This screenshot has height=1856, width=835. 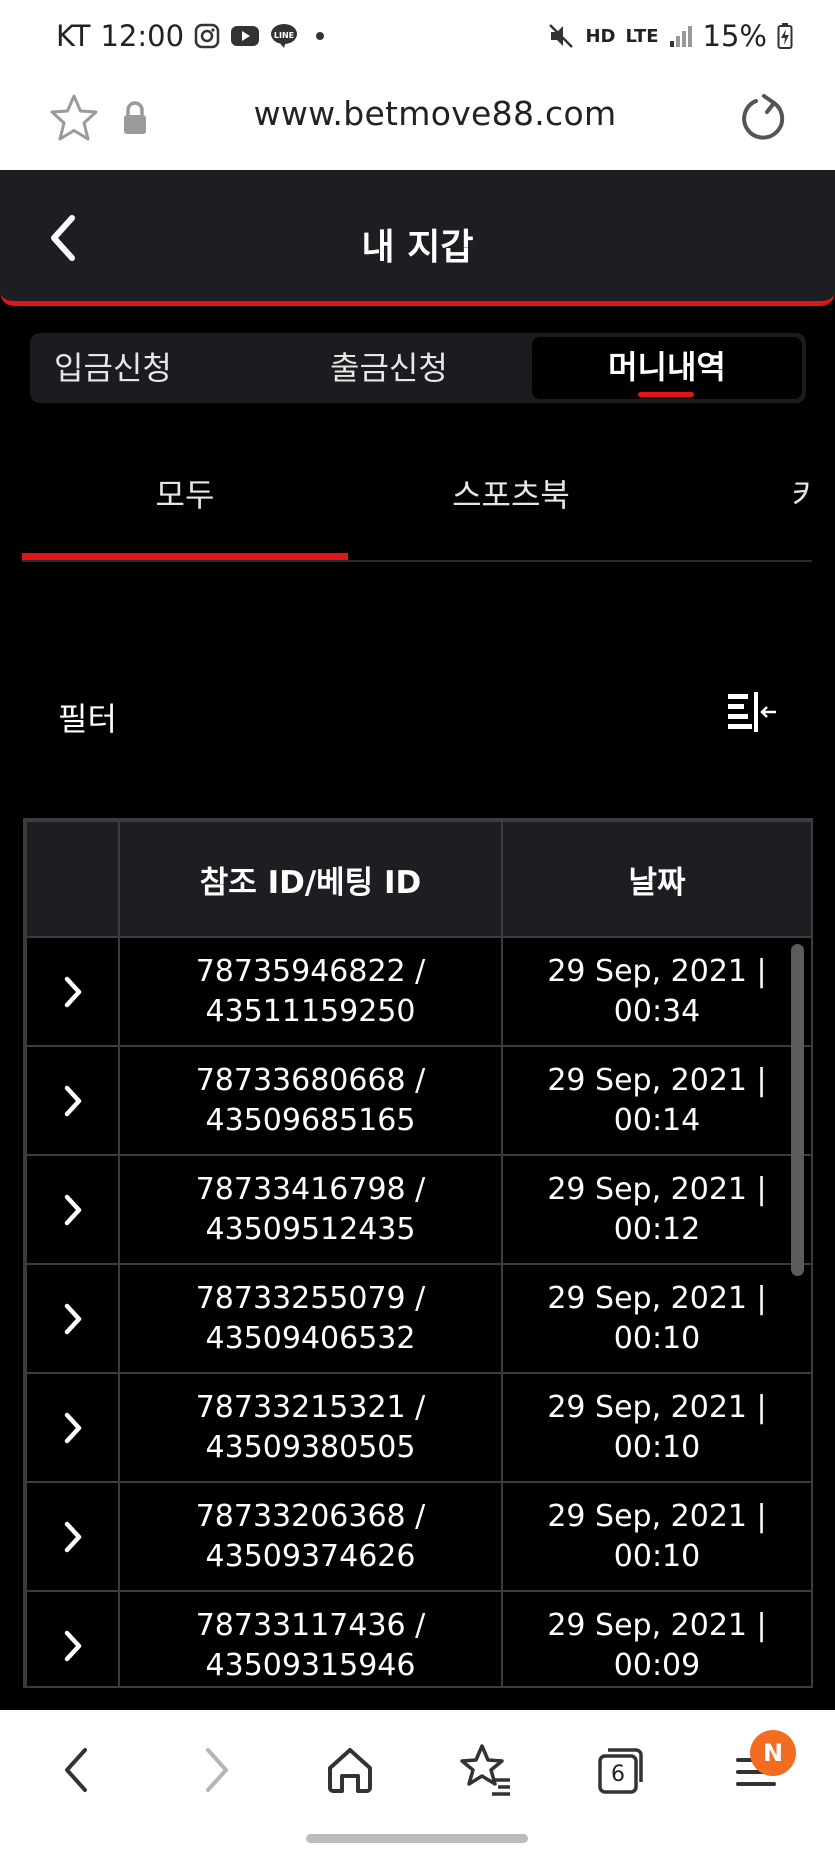 What do you see at coordinates (74, 118) in the screenshot?
I see `bookmark-star-icon` at bounding box center [74, 118].